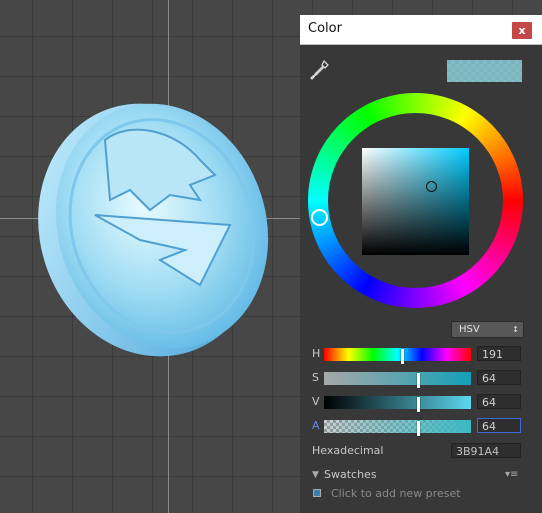  I want to click on current-color-fill, so click(484, 71).